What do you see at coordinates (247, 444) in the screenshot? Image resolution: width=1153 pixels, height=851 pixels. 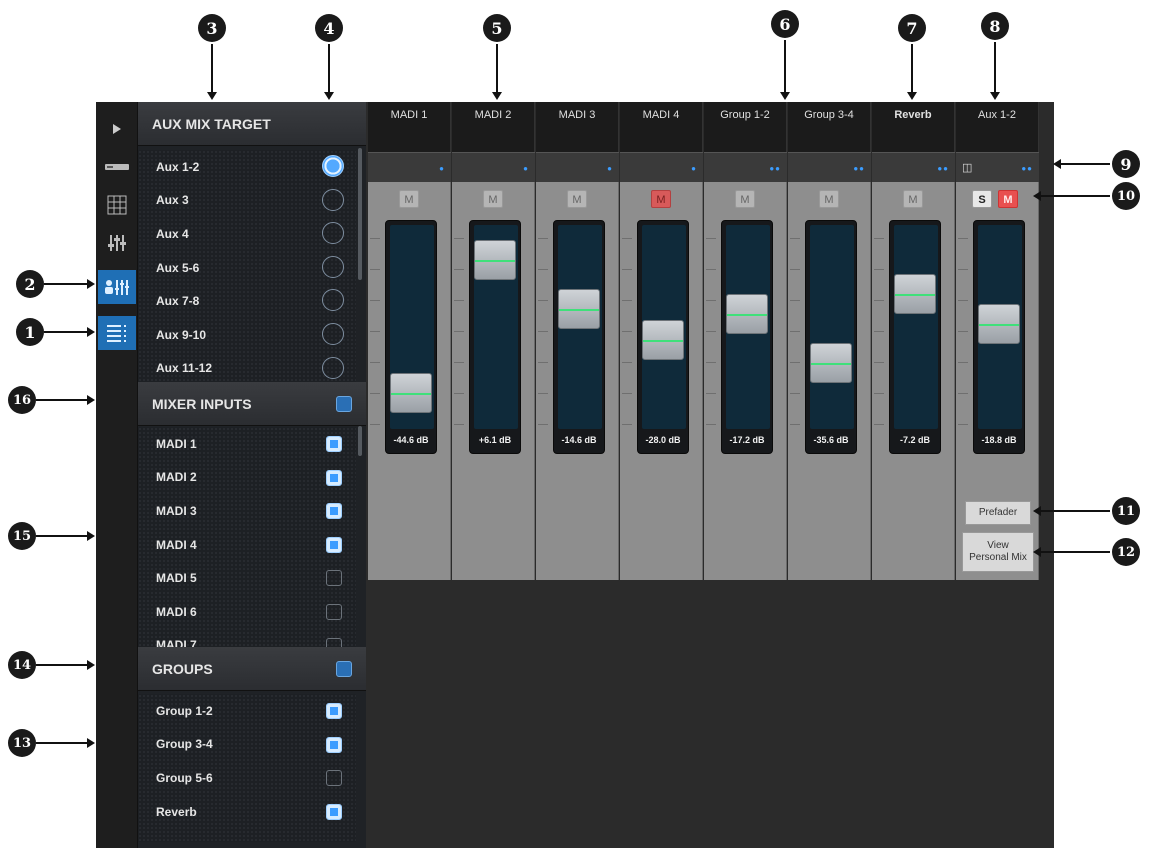 I see `list-item: MADI 1` at bounding box center [247, 444].